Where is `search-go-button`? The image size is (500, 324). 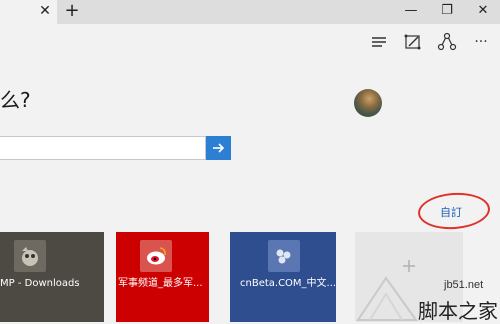
search-go-button is located at coordinates (218, 148).